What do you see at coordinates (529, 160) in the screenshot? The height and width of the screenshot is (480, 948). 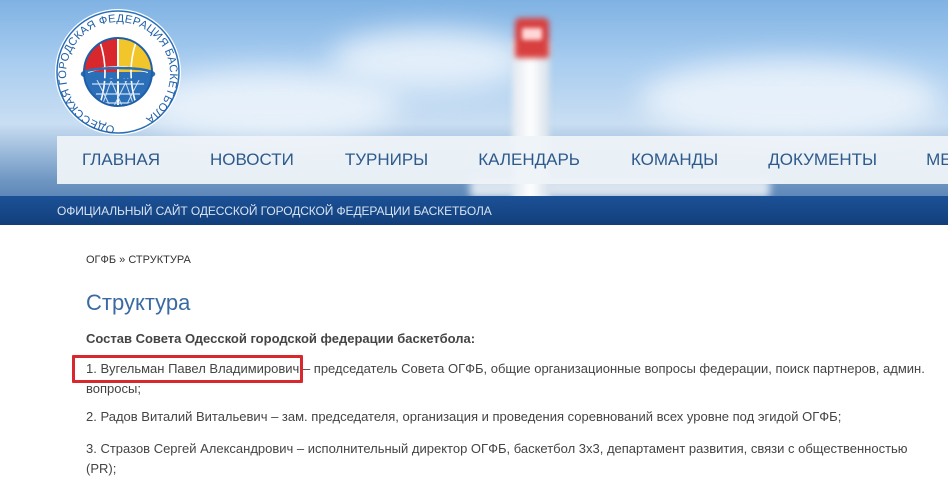 I see `nav-item-calendar: КАЛЕНДАРЬ` at bounding box center [529, 160].